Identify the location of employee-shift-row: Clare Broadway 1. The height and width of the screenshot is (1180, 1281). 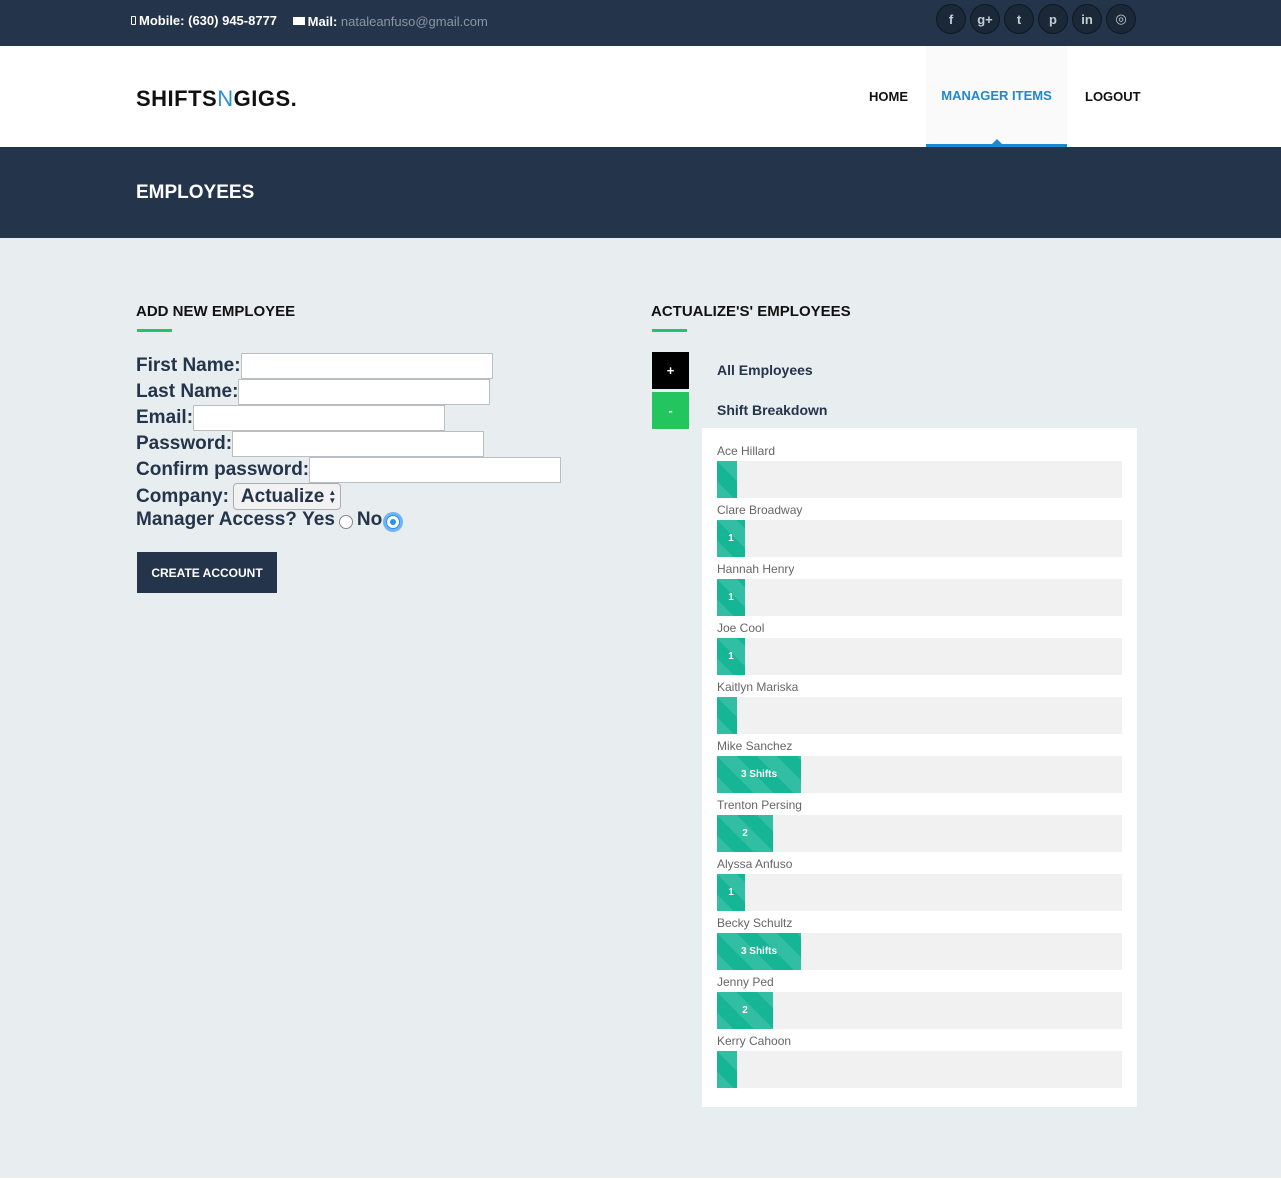
(919, 529).